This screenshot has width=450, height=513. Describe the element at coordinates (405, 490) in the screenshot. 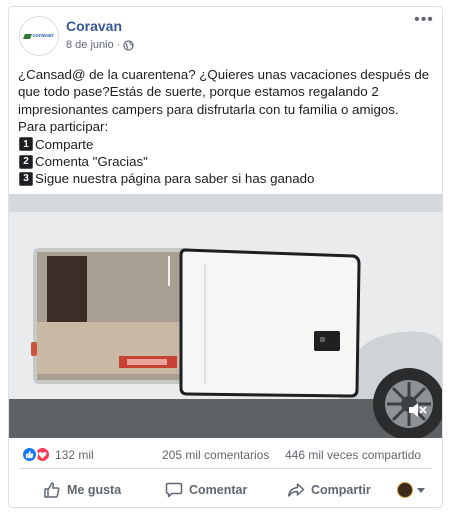

I see `user-avatar` at that location.